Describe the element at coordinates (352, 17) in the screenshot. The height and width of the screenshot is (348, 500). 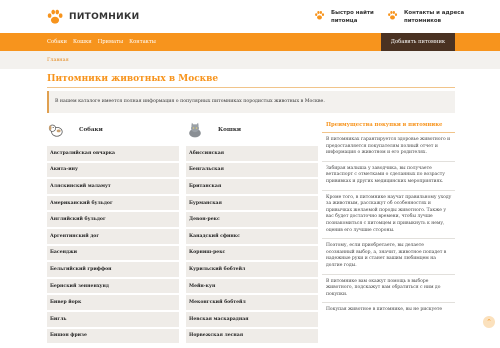
I see `quick-search-label: Быстро найти питомца` at that location.